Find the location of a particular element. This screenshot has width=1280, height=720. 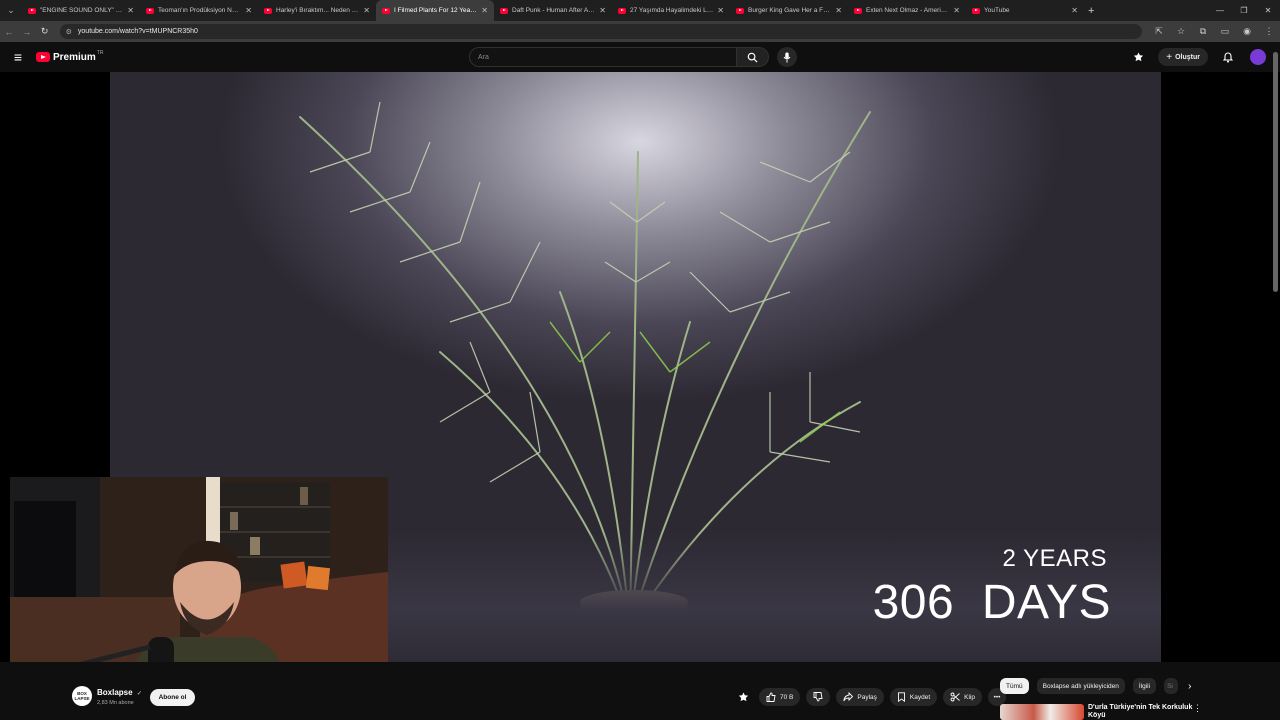

forward-icon: → is located at coordinates (27, 32).